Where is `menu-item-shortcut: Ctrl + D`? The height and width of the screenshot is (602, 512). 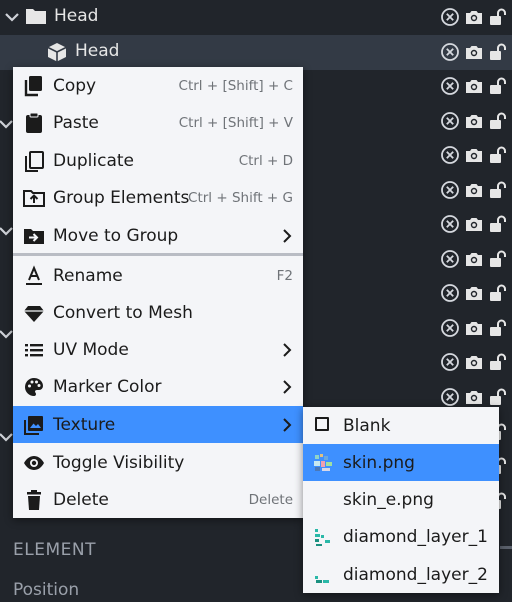 menu-item-shortcut: Ctrl + D is located at coordinates (265, 161).